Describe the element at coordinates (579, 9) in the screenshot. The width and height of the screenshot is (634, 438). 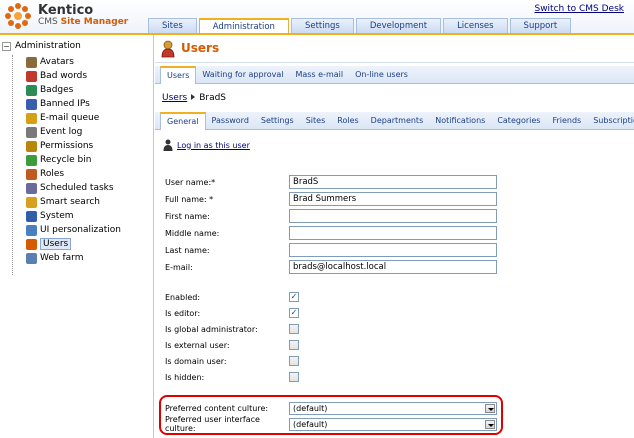
I see `switch-to-cms-desk-link: Switch to CMS Desk` at that location.